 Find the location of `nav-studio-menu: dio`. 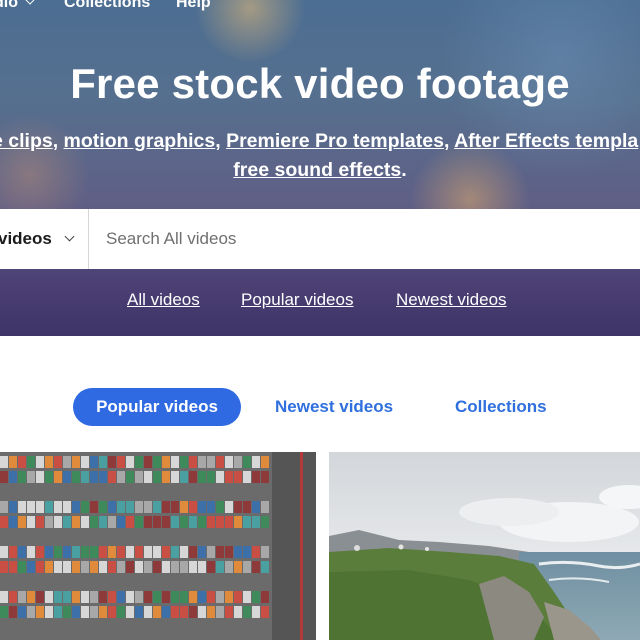

nav-studio-menu: dio is located at coordinates (18, 6).